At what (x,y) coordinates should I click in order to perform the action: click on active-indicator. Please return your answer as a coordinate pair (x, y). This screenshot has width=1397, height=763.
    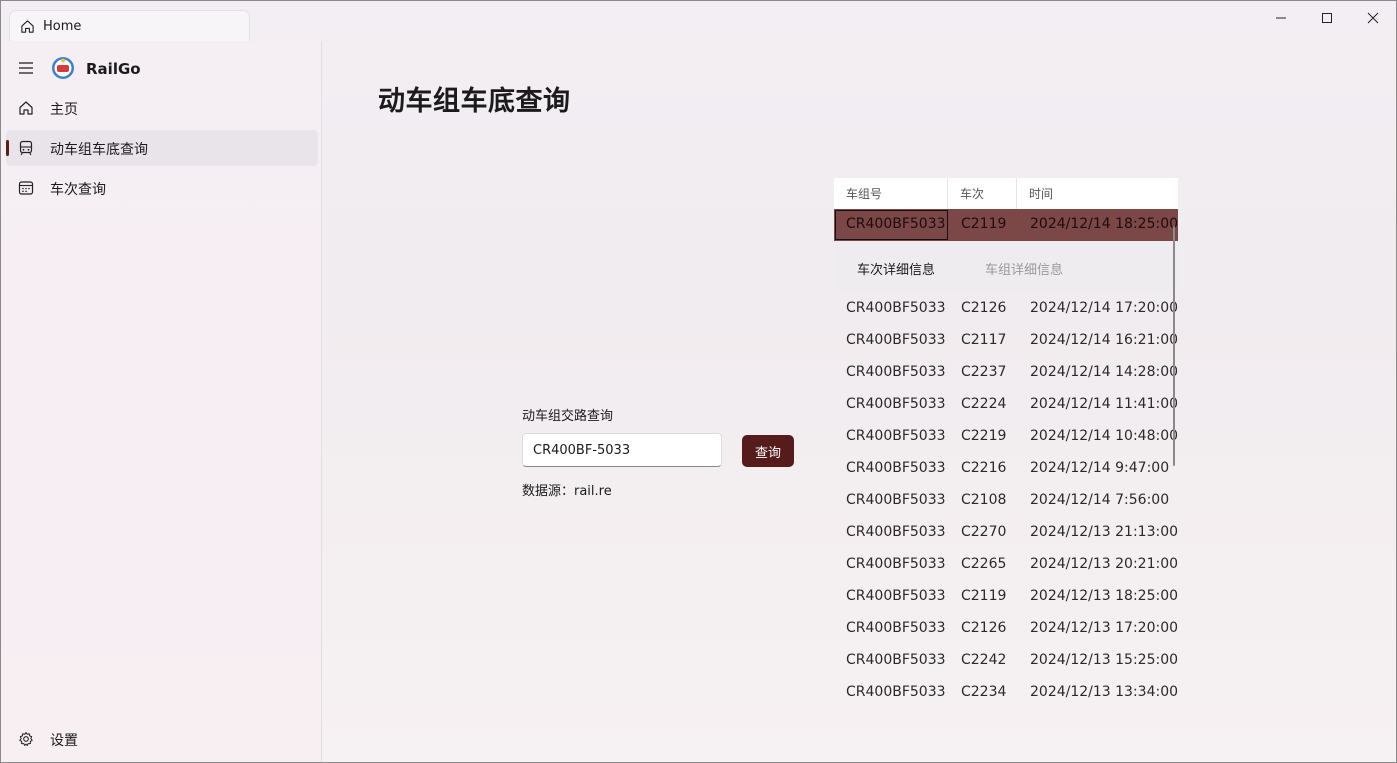
    Looking at the image, I should click on (7, 148).